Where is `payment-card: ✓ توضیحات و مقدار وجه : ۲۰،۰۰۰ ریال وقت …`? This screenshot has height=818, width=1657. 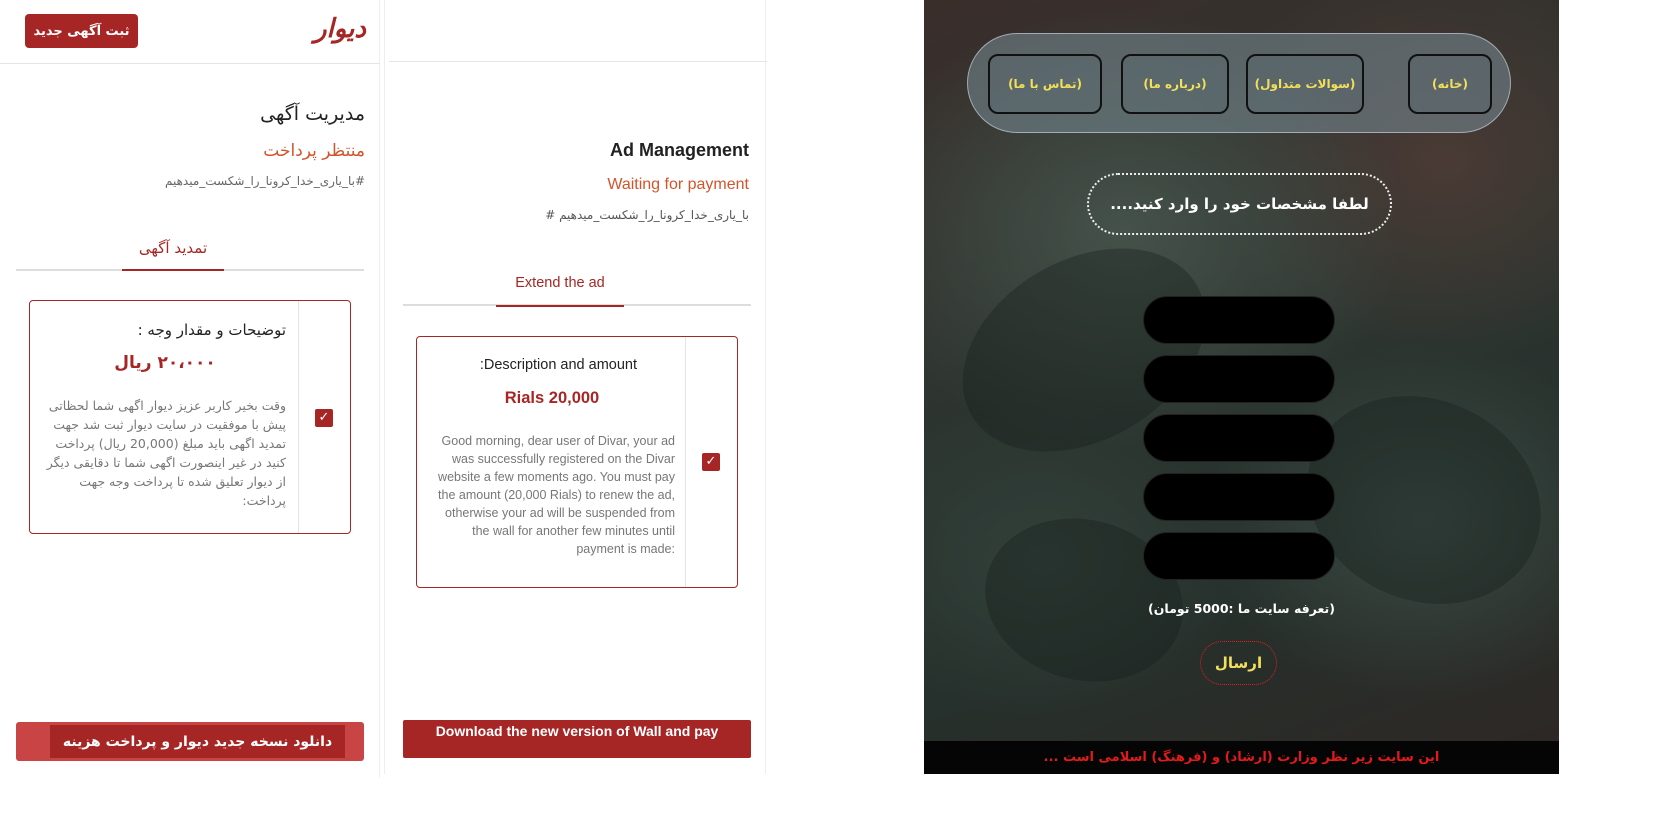 payment-card: ✓ توضیحات و مقدار وجه : ۲۰،۰۰۰ ریال وقت … is located at coordinates (190, 417).